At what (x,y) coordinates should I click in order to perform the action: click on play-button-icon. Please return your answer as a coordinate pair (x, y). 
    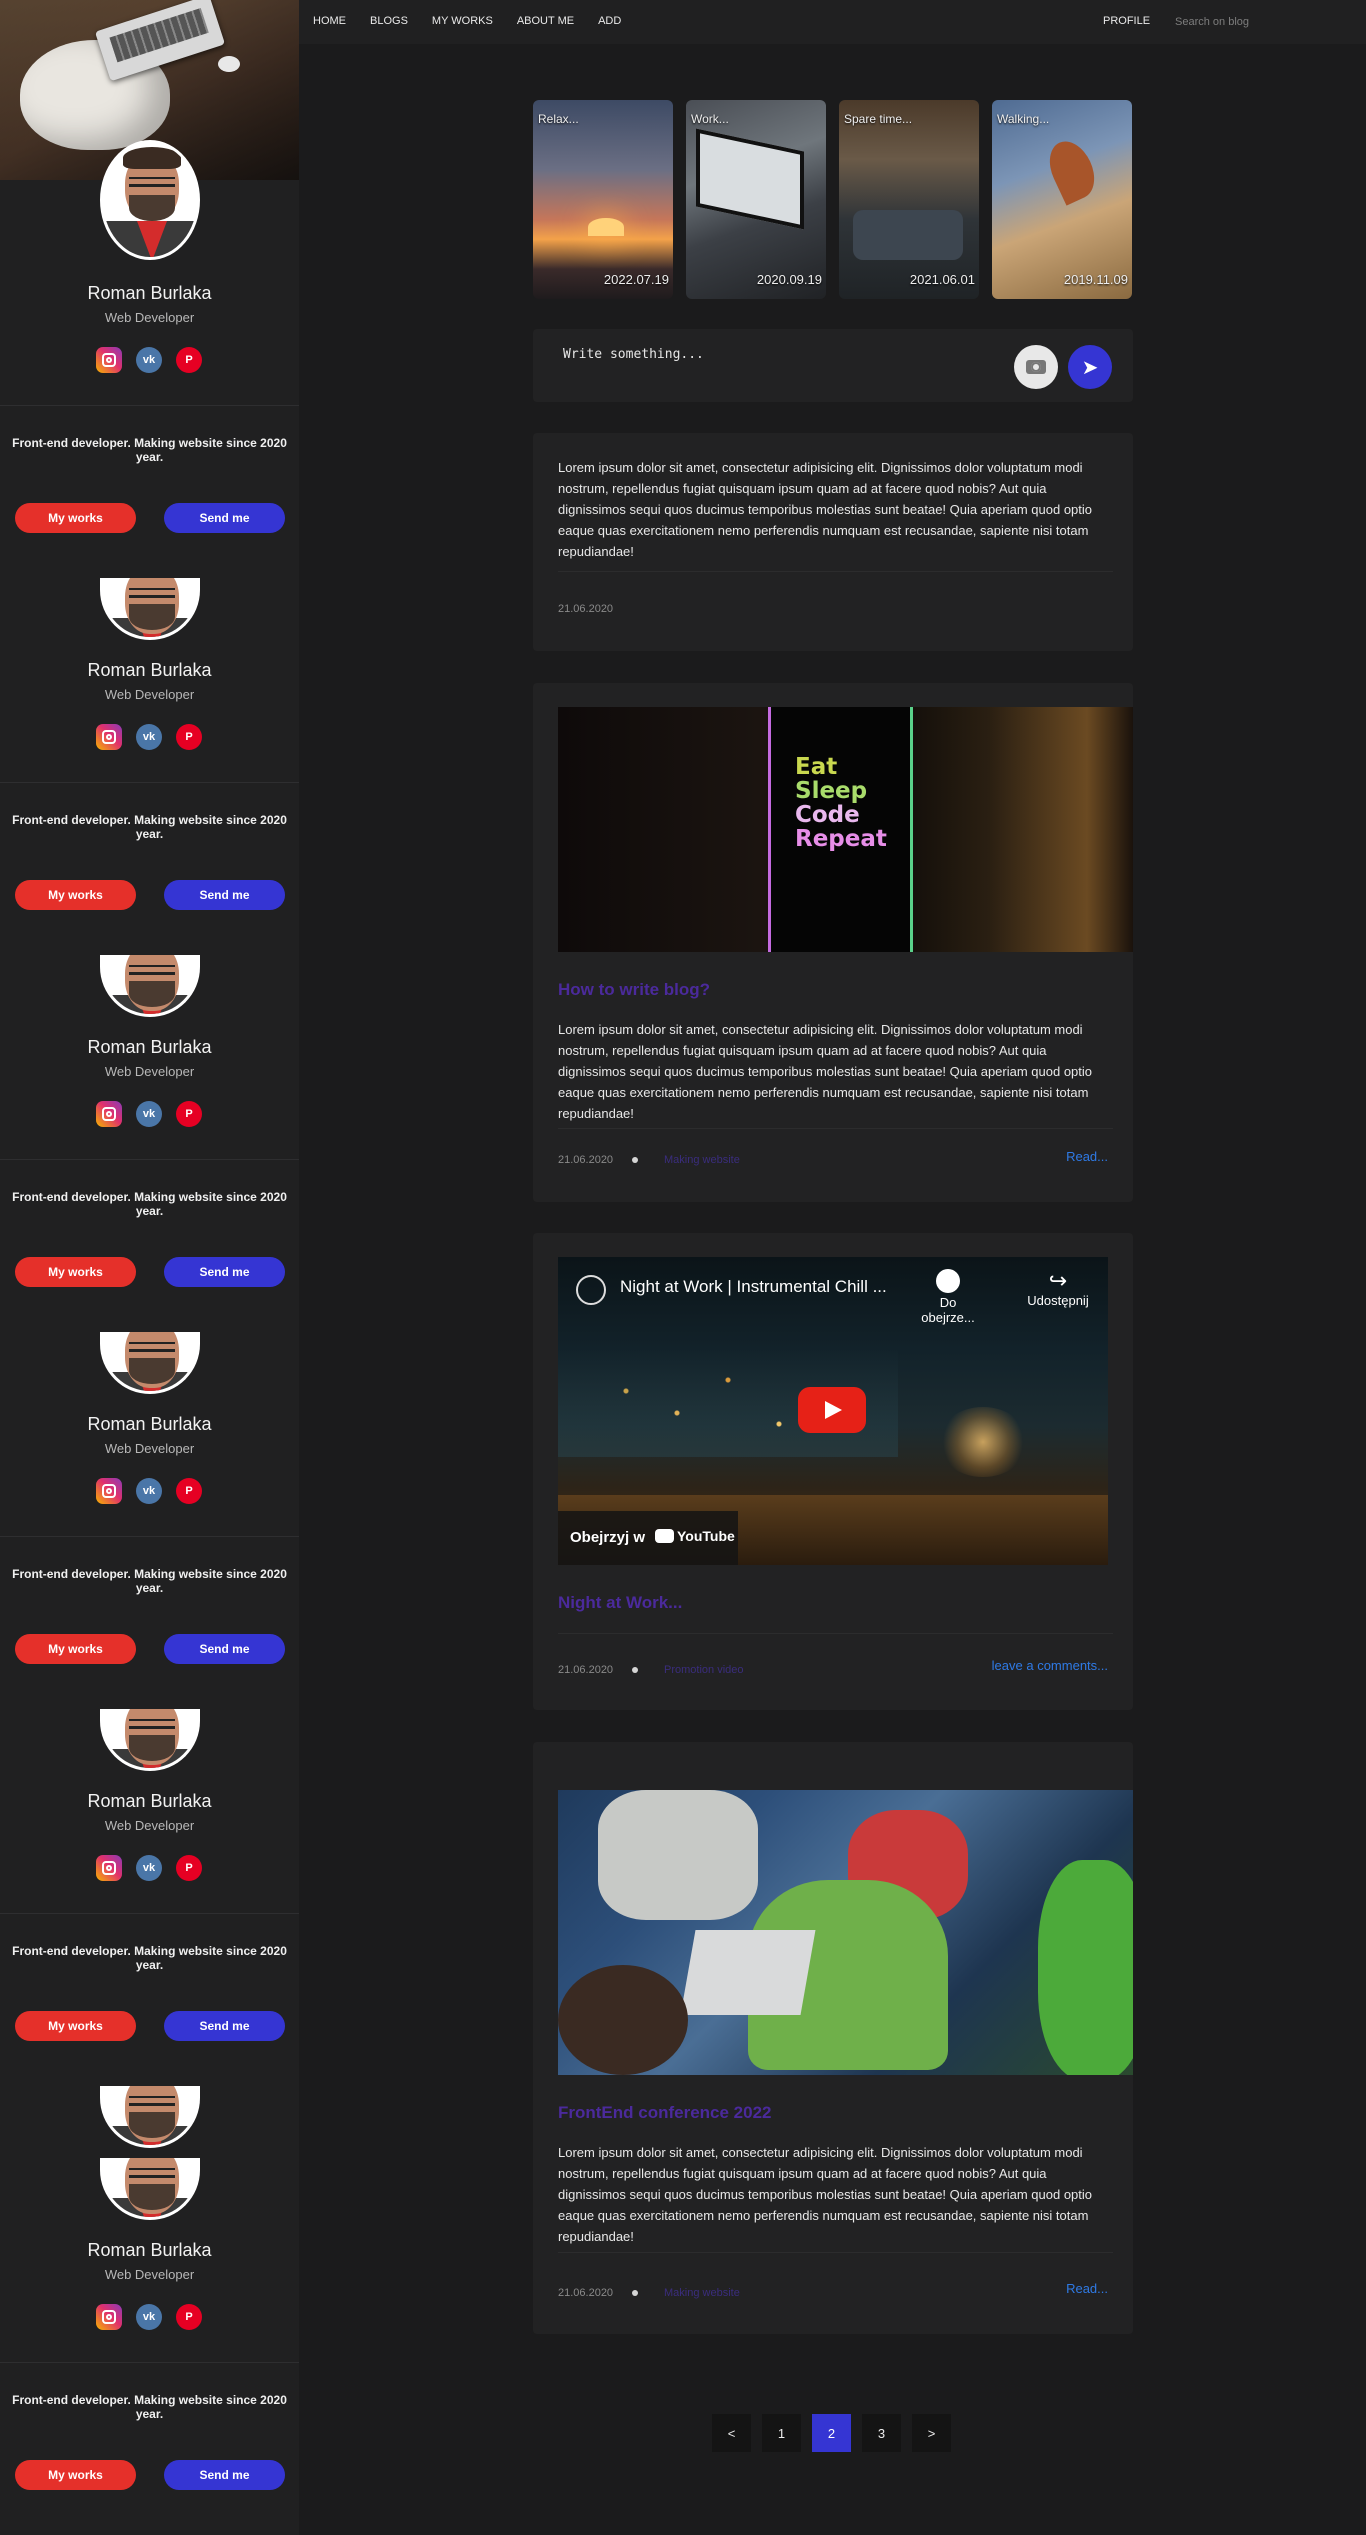
    Looking at the image, I should click on (832, 1410).